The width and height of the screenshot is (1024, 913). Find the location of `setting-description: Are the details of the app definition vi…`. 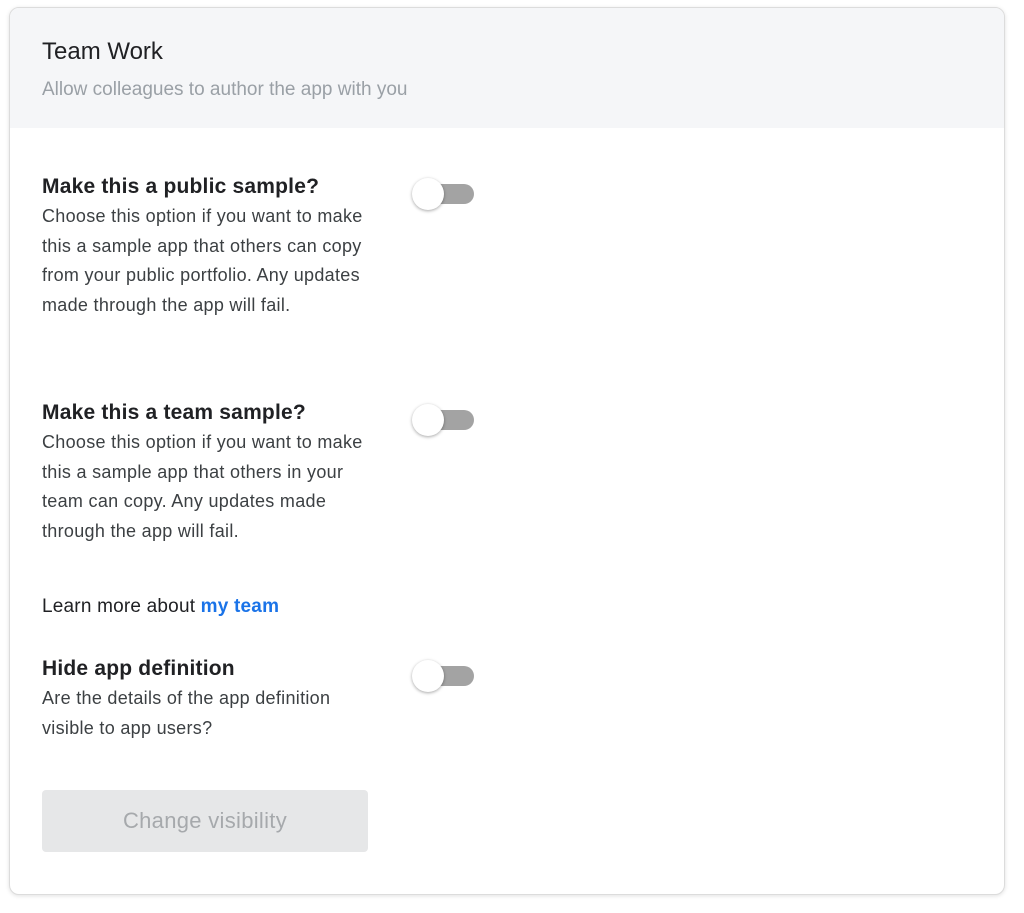

setting-description: Are the details of the app definition vi… is located at coordinates (186, 713).